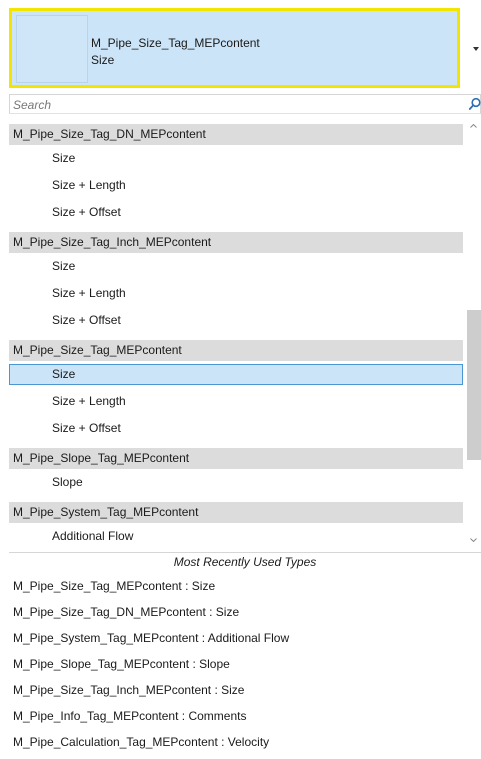  I want to click on type-list-item: Slope, so click(236, 482).